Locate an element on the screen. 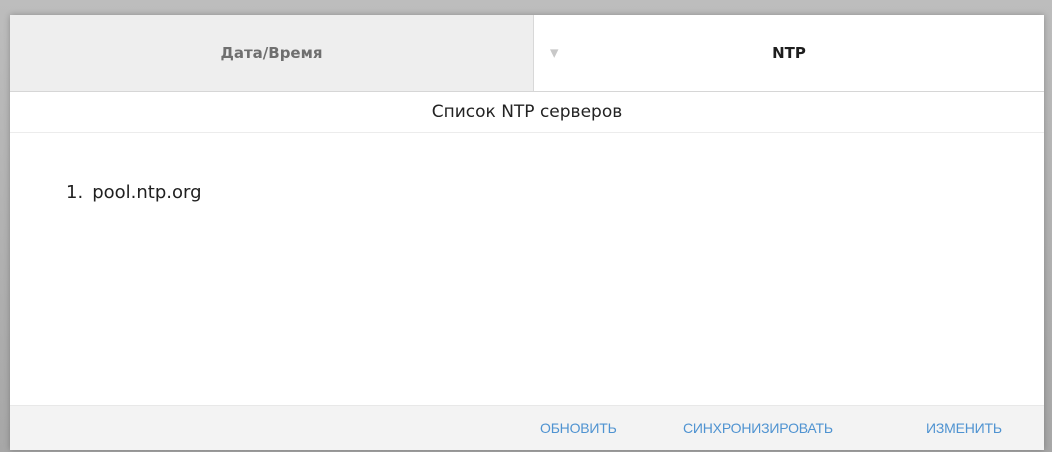 This screenshot has height=452, width=1052. server-index: 1. is located at coordinates (75, 192).